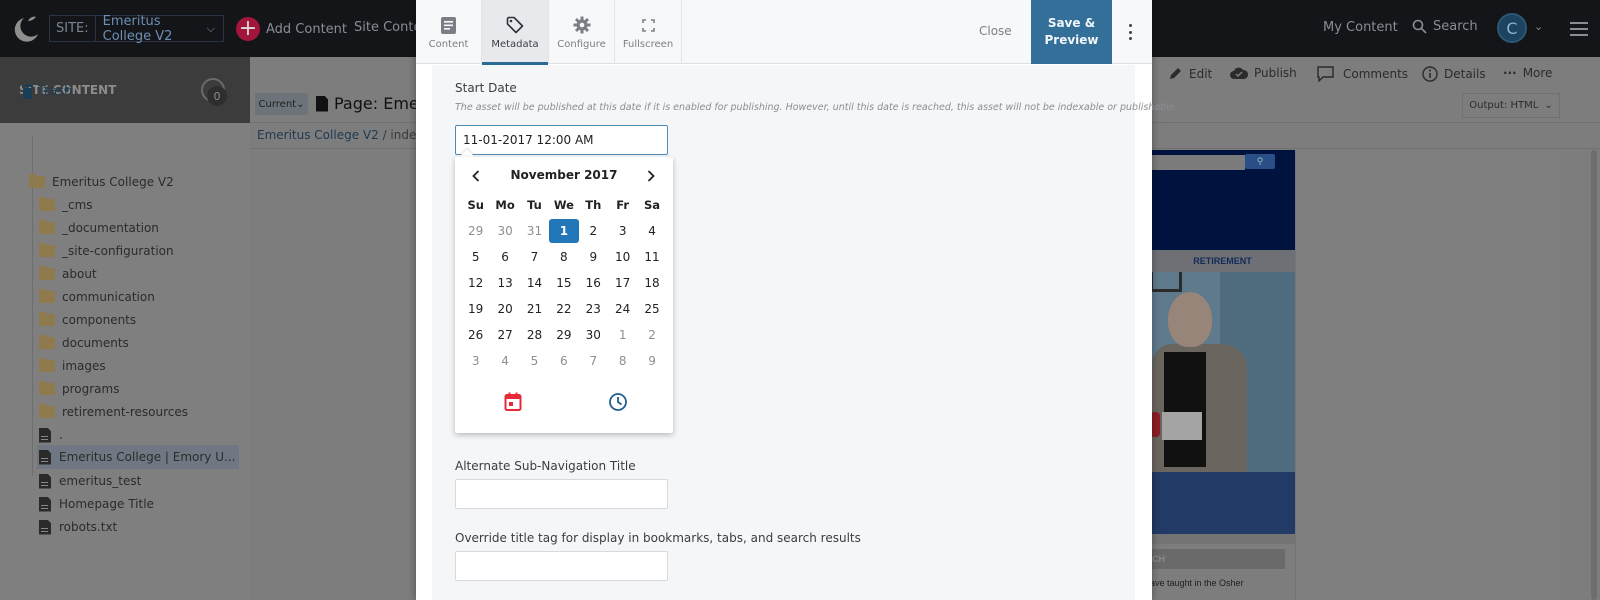  What do you see at coordinates (113, 412) in the screenshot?
I see `tree-folder: retirement-resources` at bounding box center [113, 412].